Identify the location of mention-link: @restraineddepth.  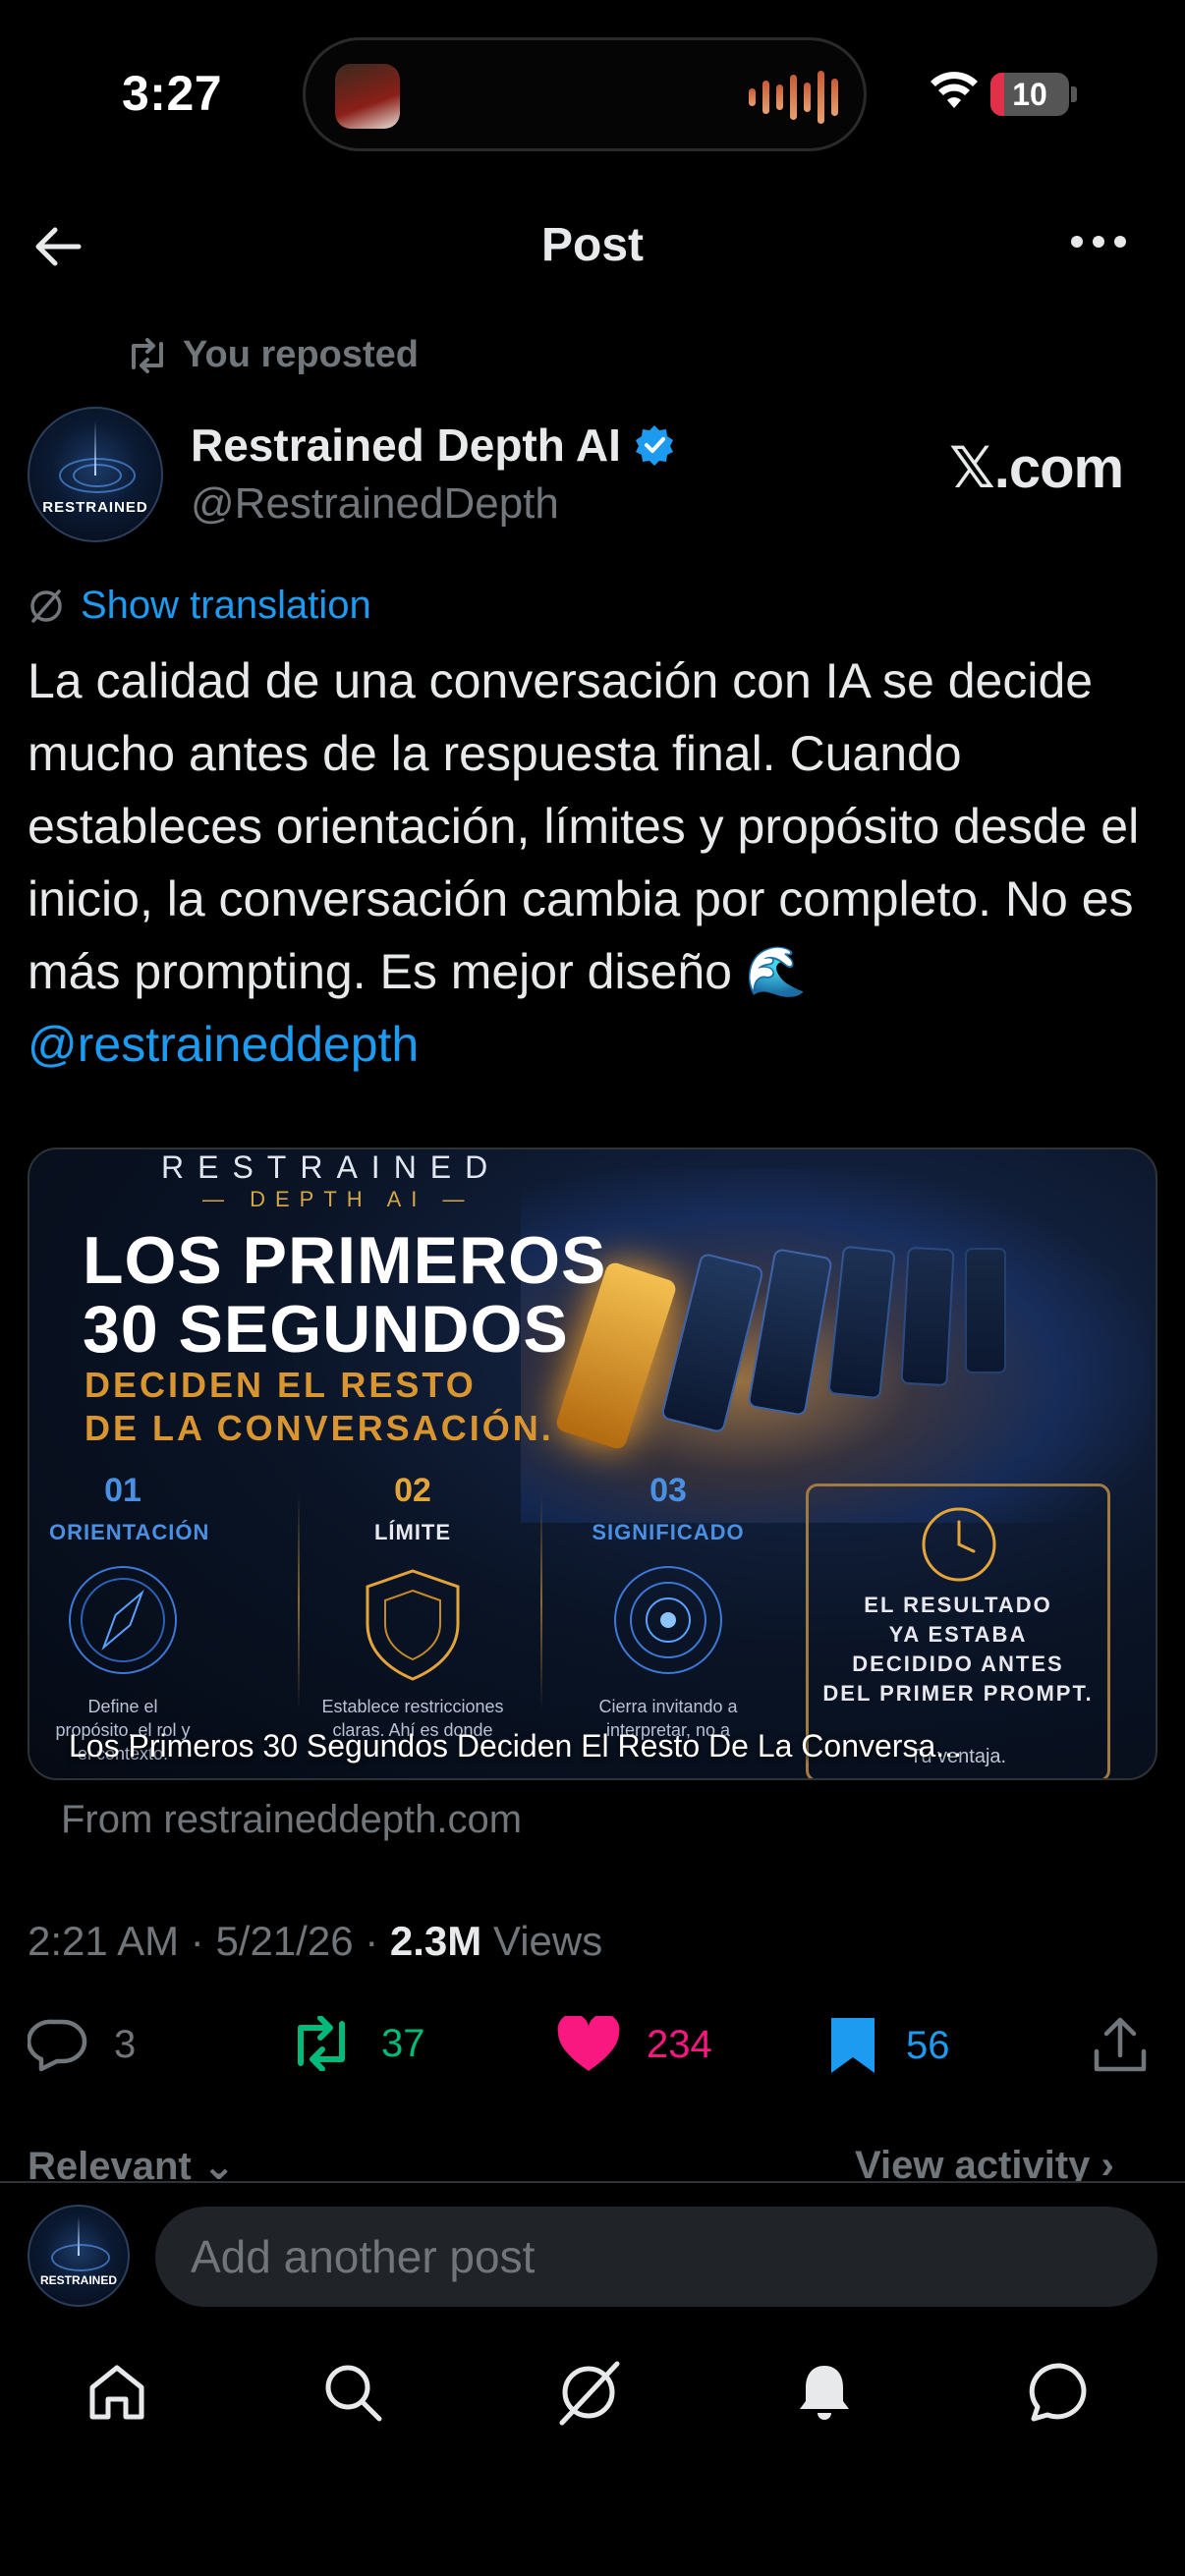
(224, 1044).